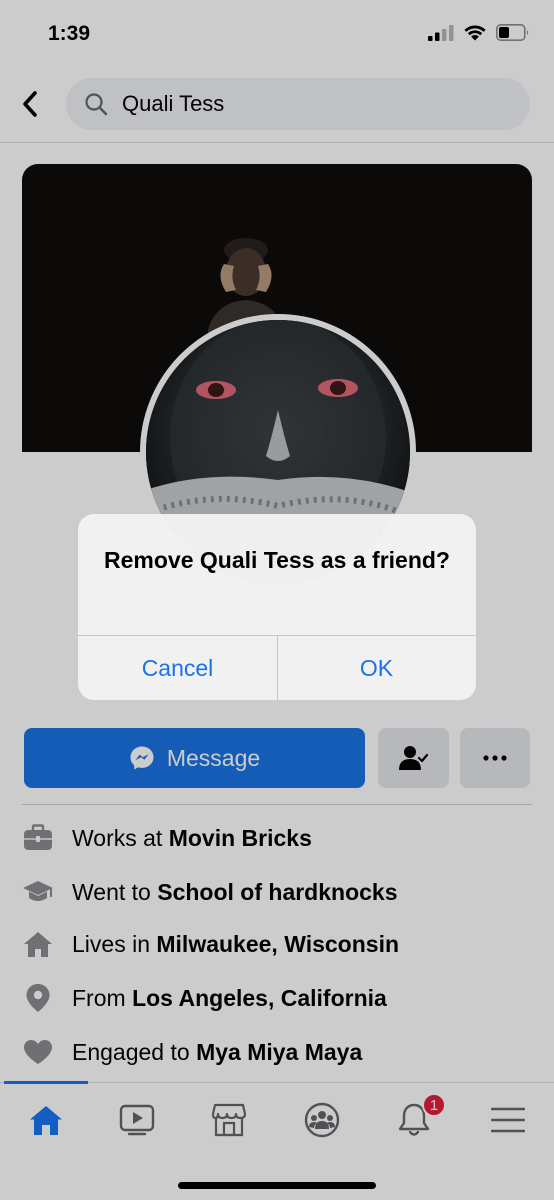 Image resolution: width=554 pixels, height=1200 pixels. What do you see at coordinates (277, 607) in the screenshot?
I see `remove-friend-alert: Remove Quali Tess as a friend? Cancel OK` at bounding box center [277, 607].